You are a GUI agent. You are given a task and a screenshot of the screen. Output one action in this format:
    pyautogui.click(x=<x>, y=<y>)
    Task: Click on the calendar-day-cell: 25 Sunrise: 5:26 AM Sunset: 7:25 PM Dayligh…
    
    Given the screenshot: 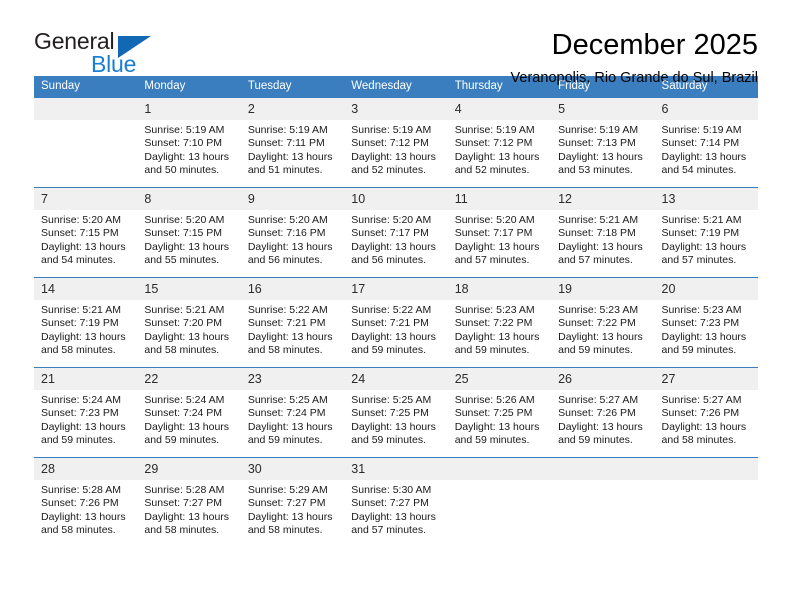 What is the action you would take?
    pyautogui.click(x=499, y=412)
    